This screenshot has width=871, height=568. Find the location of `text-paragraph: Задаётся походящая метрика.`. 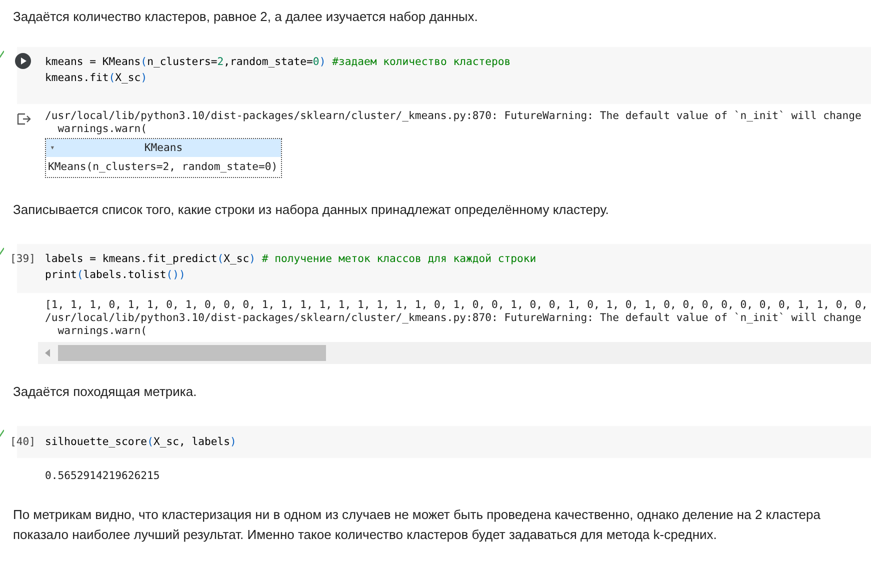

text-paragraph: Задаётся походящая метрика. is located at coordinates (105, 392).